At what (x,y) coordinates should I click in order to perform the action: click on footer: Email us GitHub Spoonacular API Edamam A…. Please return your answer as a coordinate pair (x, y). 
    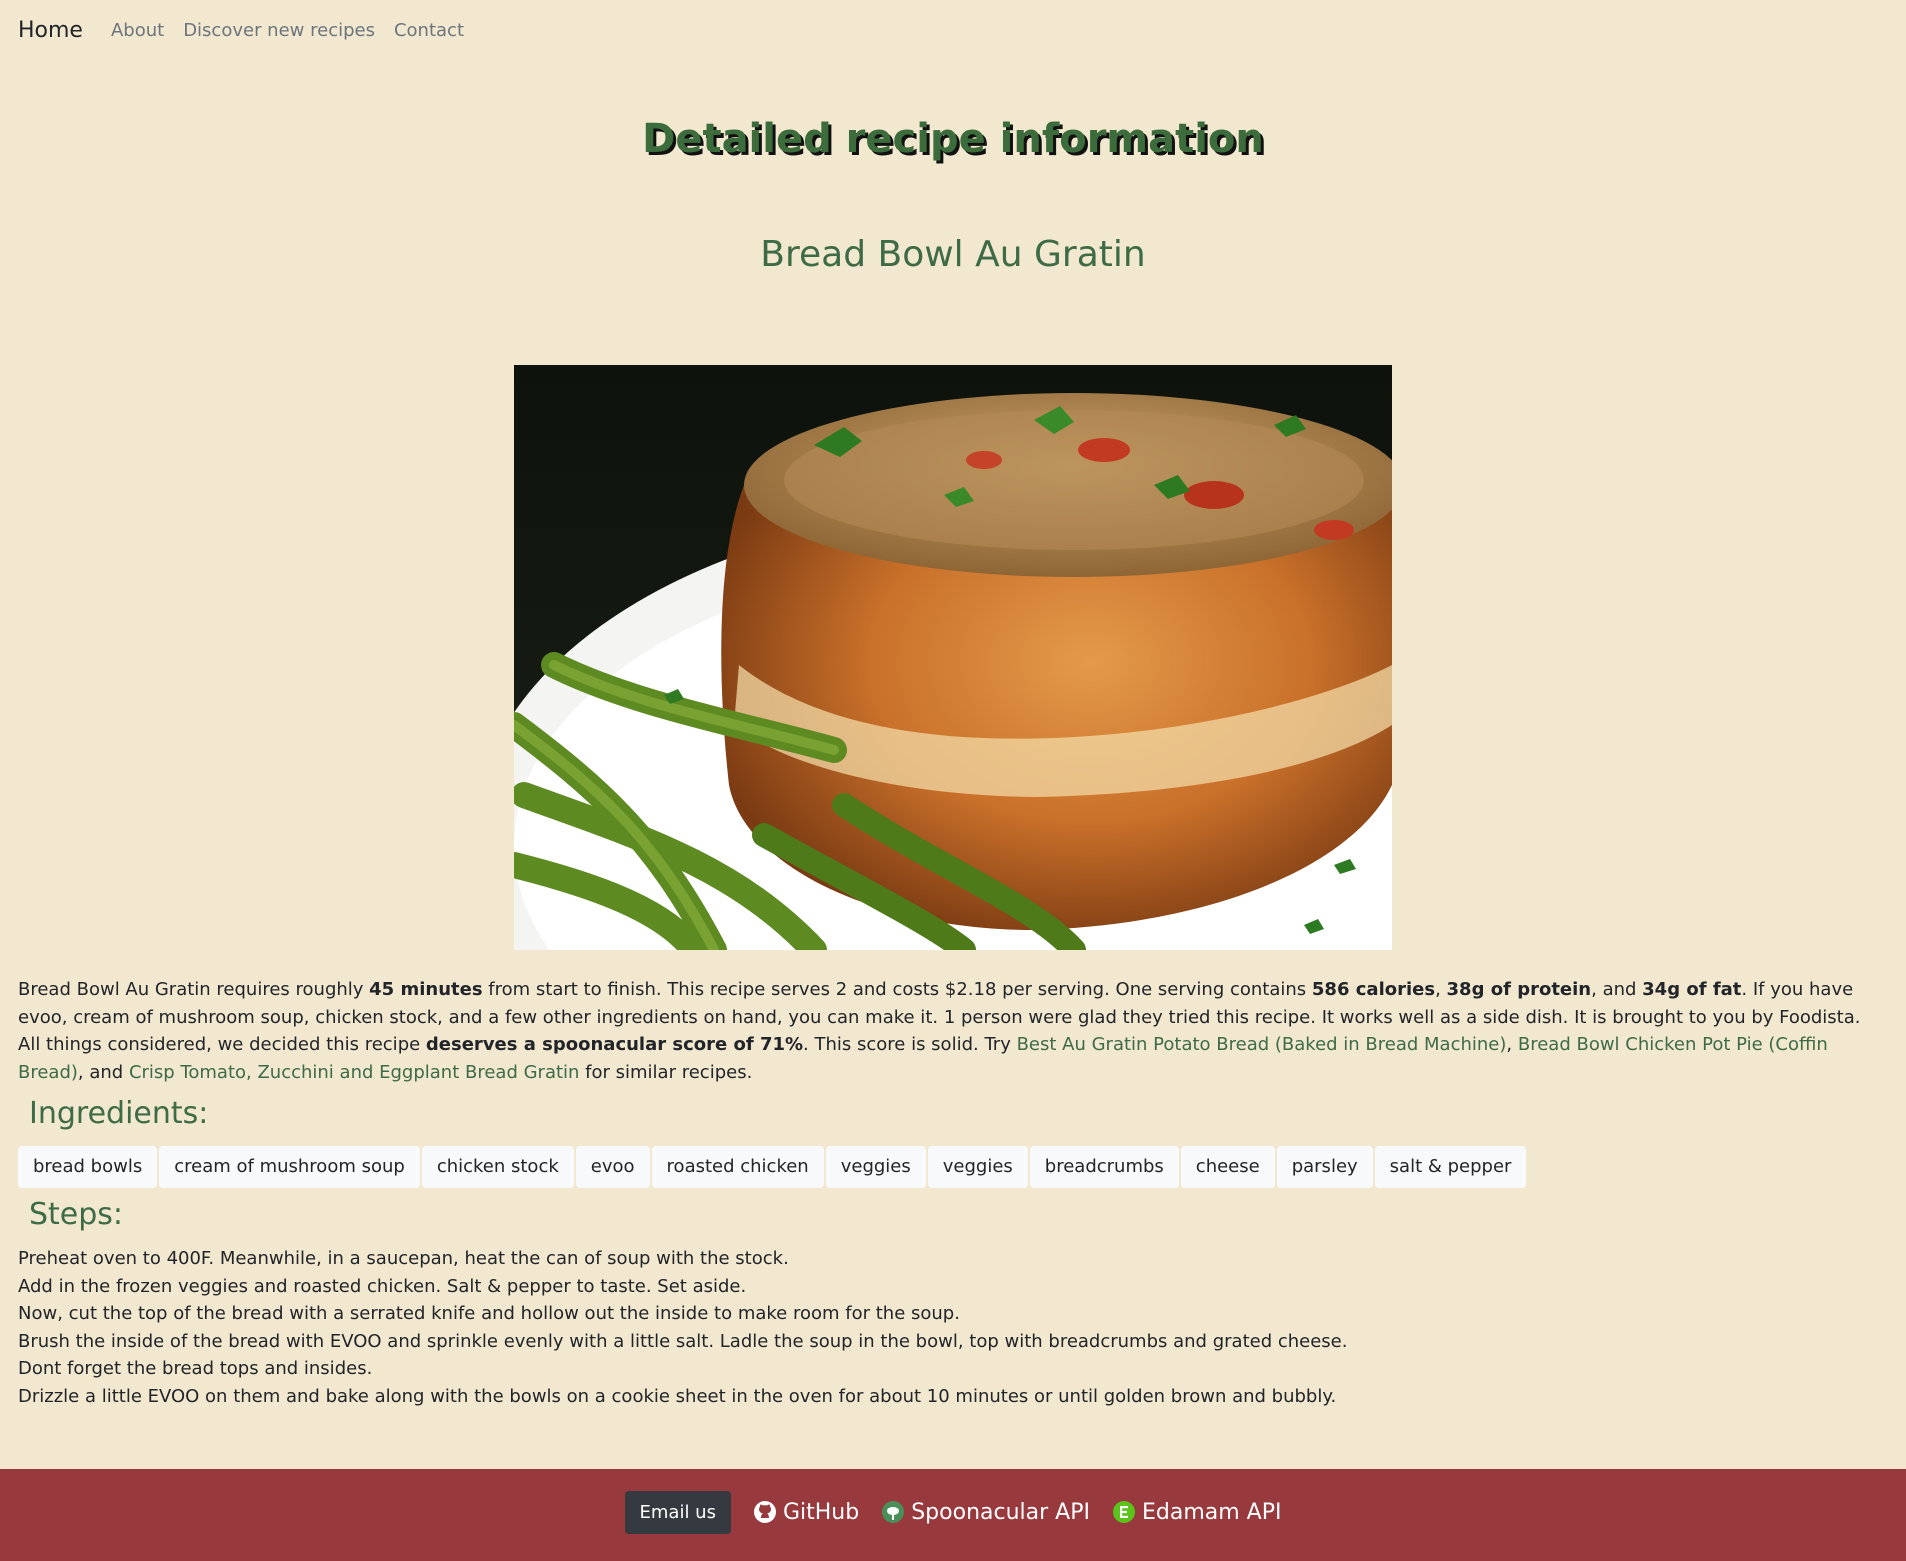
    Looking at the image, I should click on (953, 1515).